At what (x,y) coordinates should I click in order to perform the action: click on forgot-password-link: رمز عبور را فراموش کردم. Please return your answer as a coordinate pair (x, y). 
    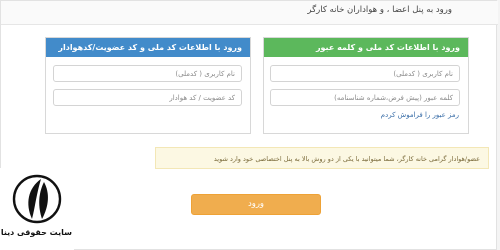
    Looking at the image, I should click on (420, 115).